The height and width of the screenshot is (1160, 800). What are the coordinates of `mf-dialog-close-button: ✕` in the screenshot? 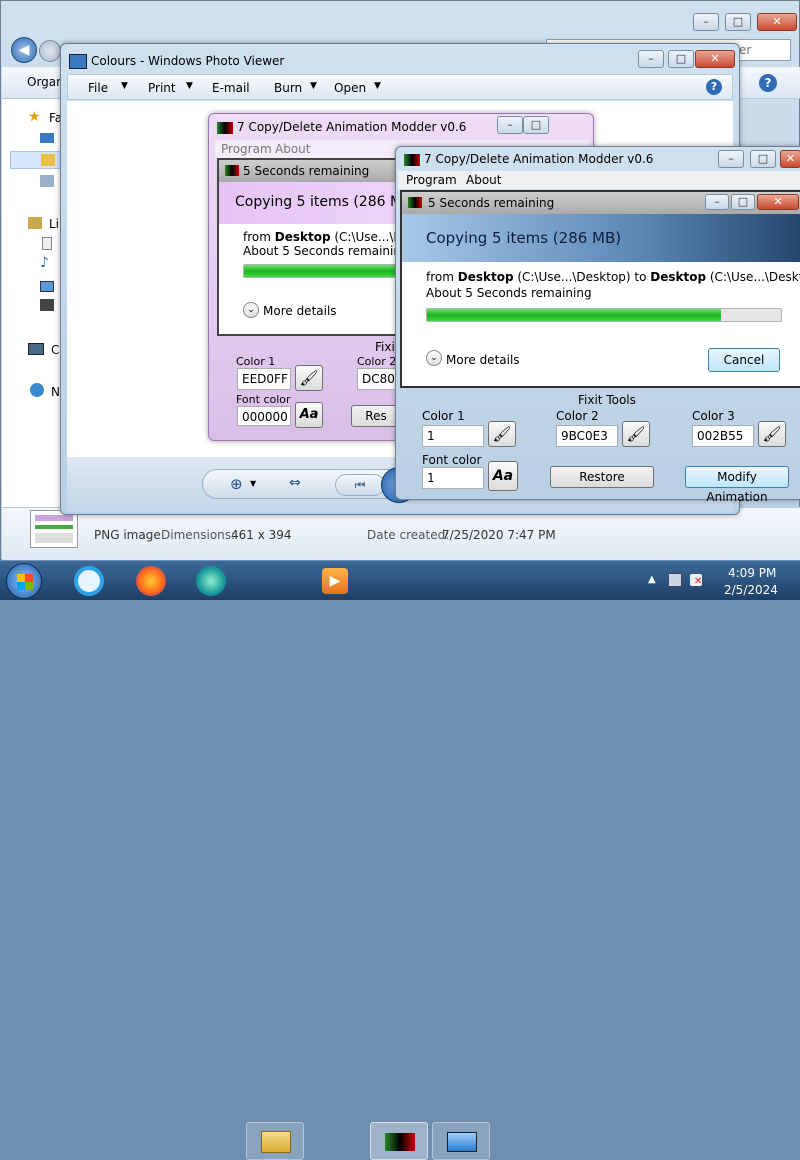 It's located at (778, 202).